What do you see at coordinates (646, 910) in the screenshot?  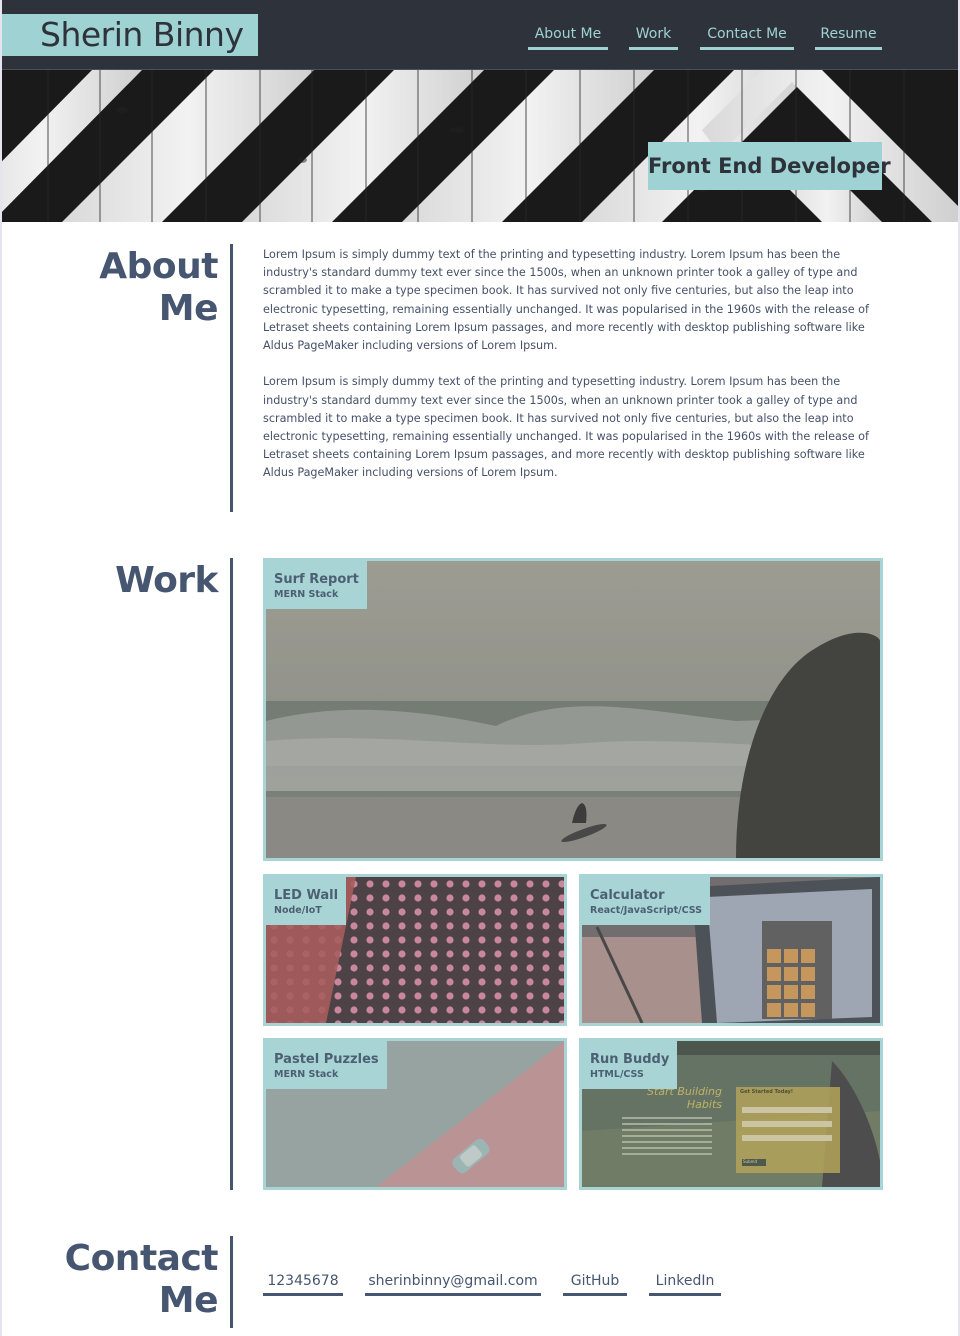 I see `project-stack: React/JavaScript/CSS` at bounding box center [646, 910].